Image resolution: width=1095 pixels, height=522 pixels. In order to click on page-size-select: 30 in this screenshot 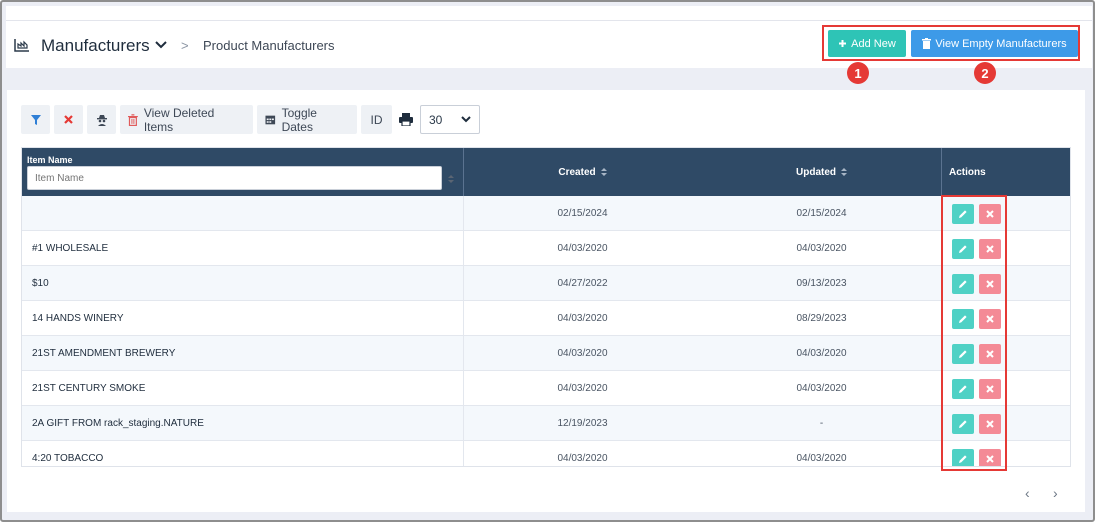, I will do `click(450, 119)`.